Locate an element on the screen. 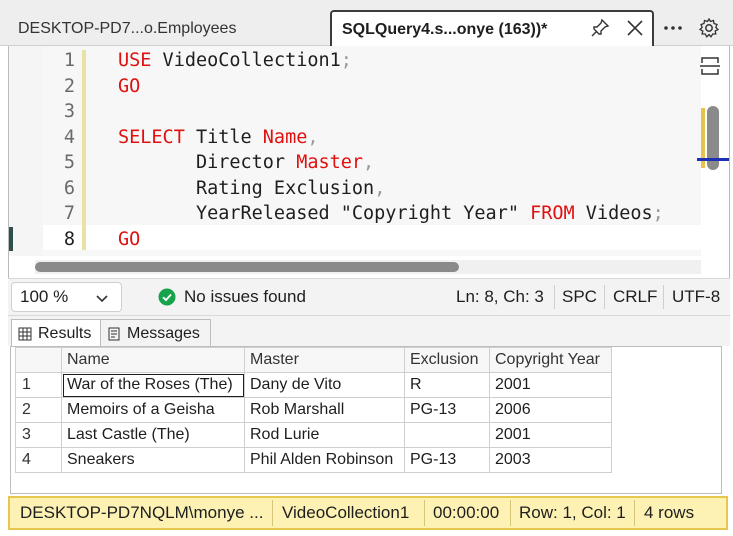 The image size is (733, 536). code-token: Name is located at coordinates (285, 137).